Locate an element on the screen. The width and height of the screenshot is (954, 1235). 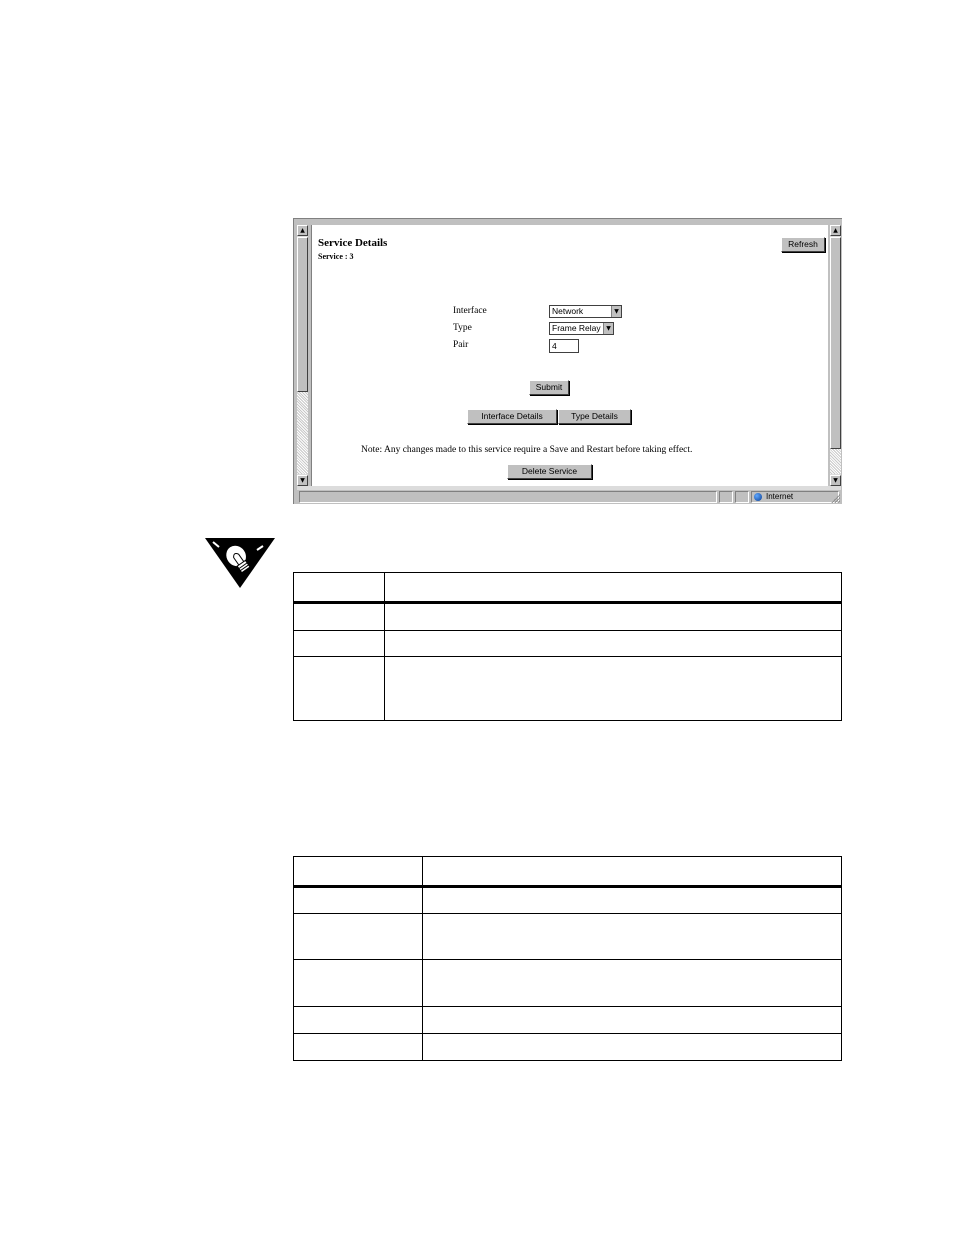
interface-select: Network ▼ is located at coordinates (585, 311).